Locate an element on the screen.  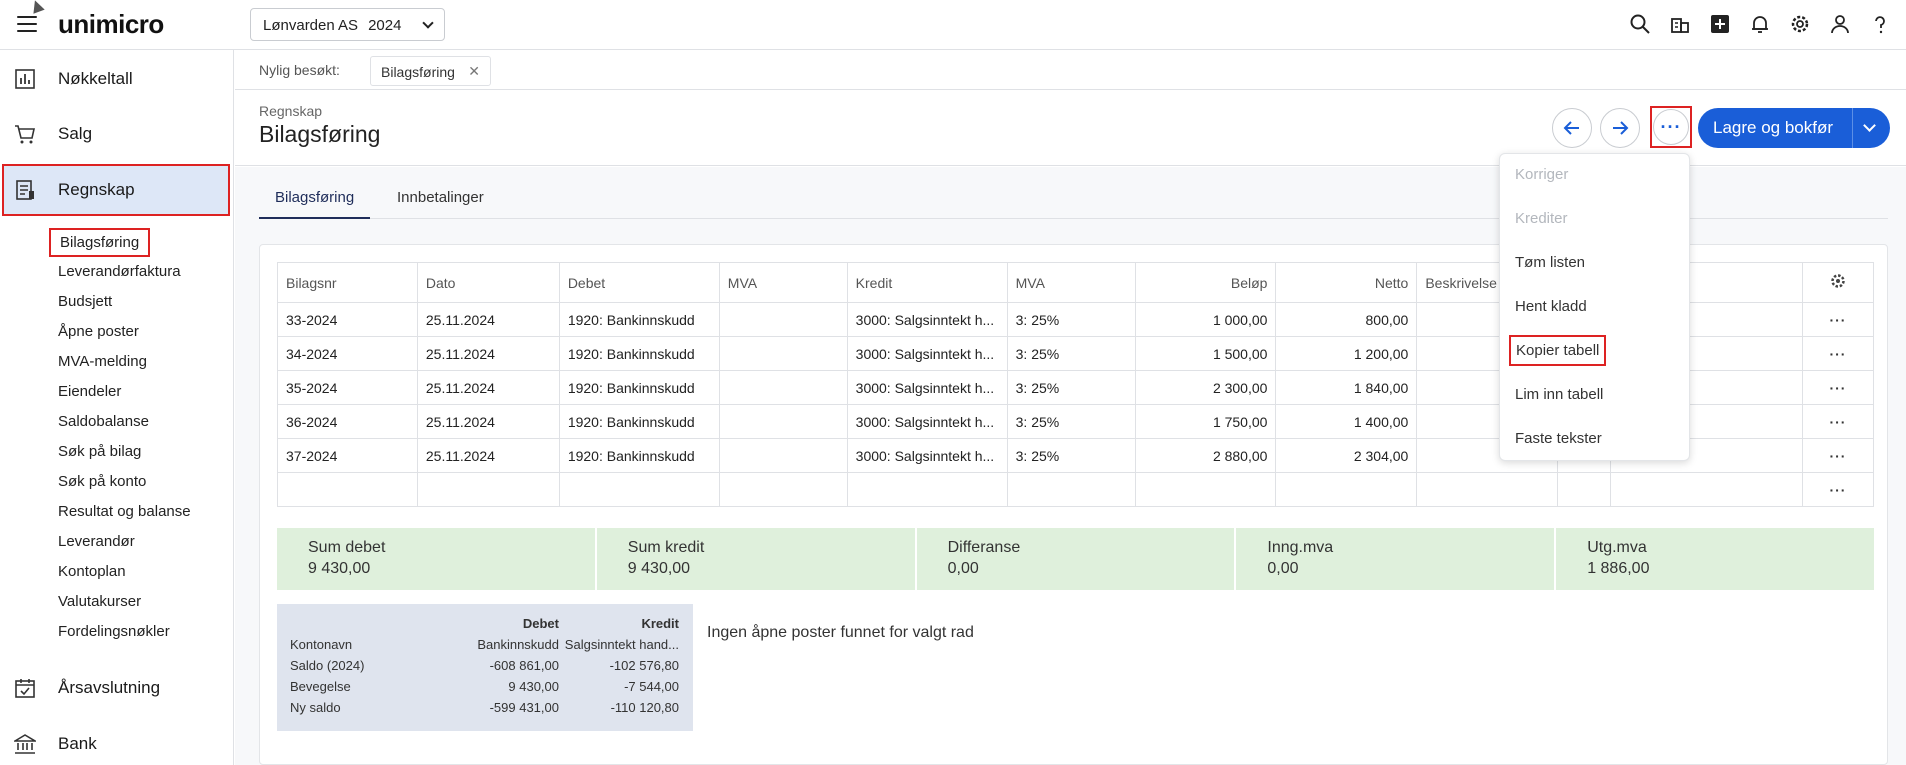
sidebar-subitem-budsjett: Budsjett is located at coordinates (85, 301).